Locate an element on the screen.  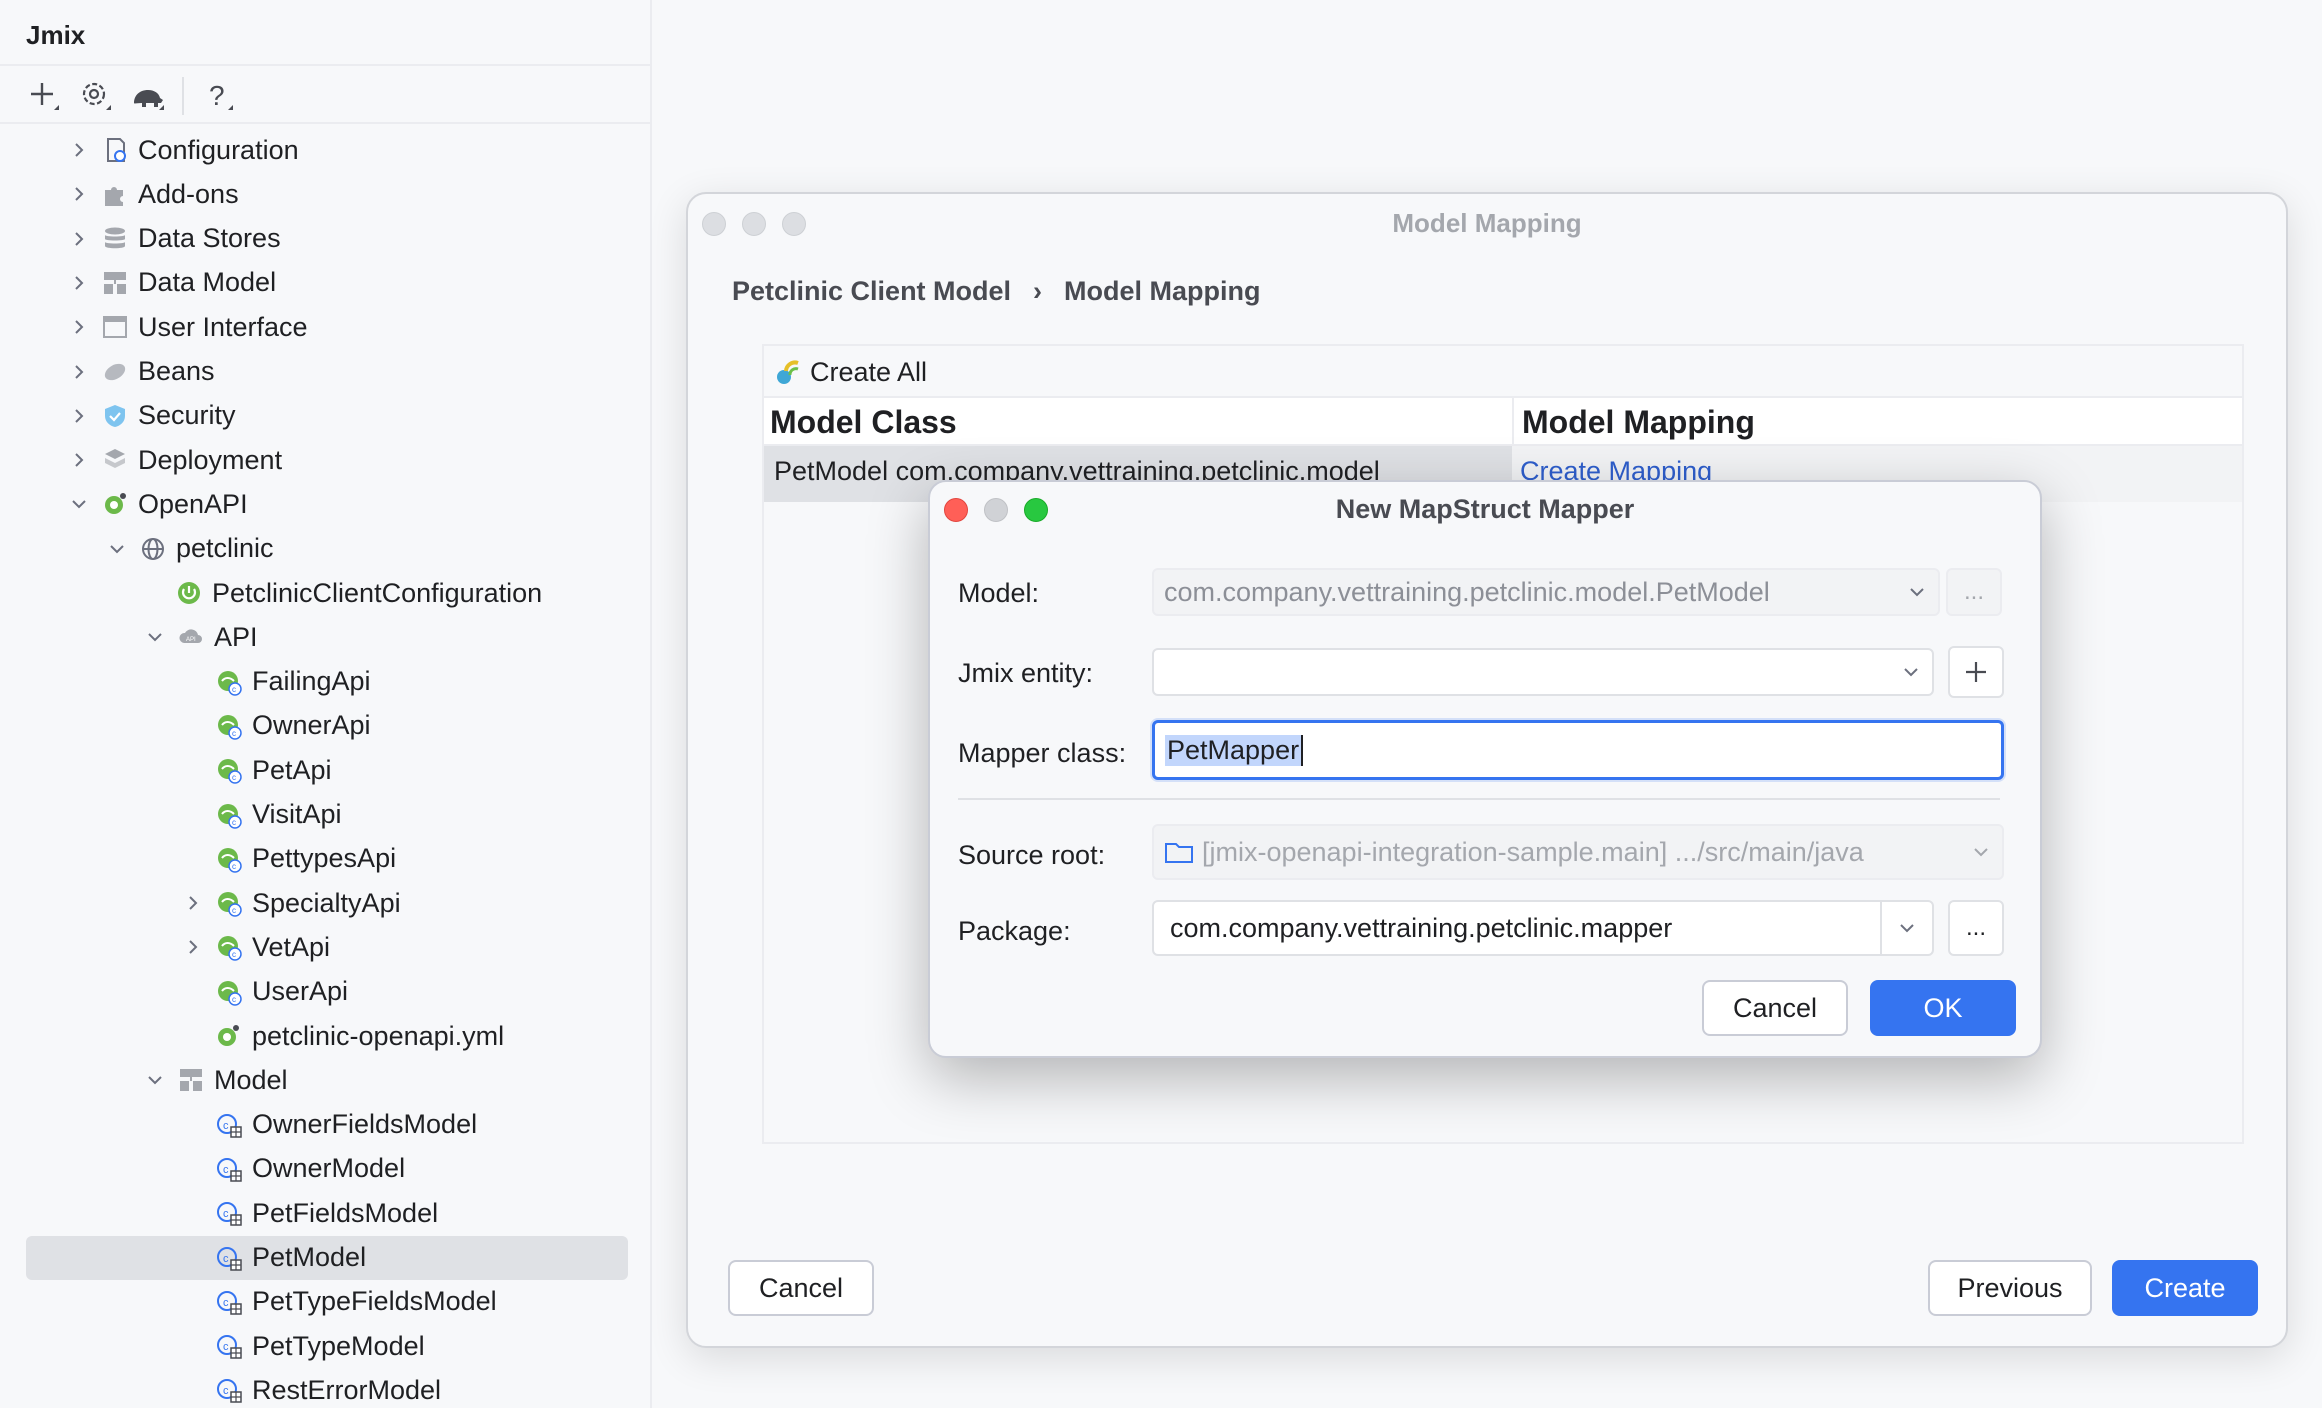
tree-item-rest-error-model: c RestErrorModel is located at coordinates (326, 1388).